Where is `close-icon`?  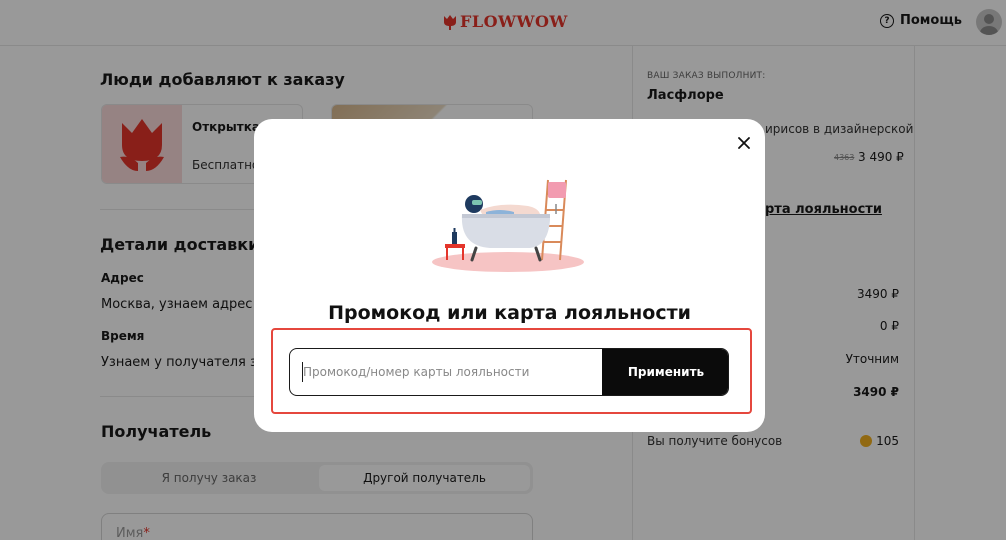 close-icon is located at coordinates (744, 143).